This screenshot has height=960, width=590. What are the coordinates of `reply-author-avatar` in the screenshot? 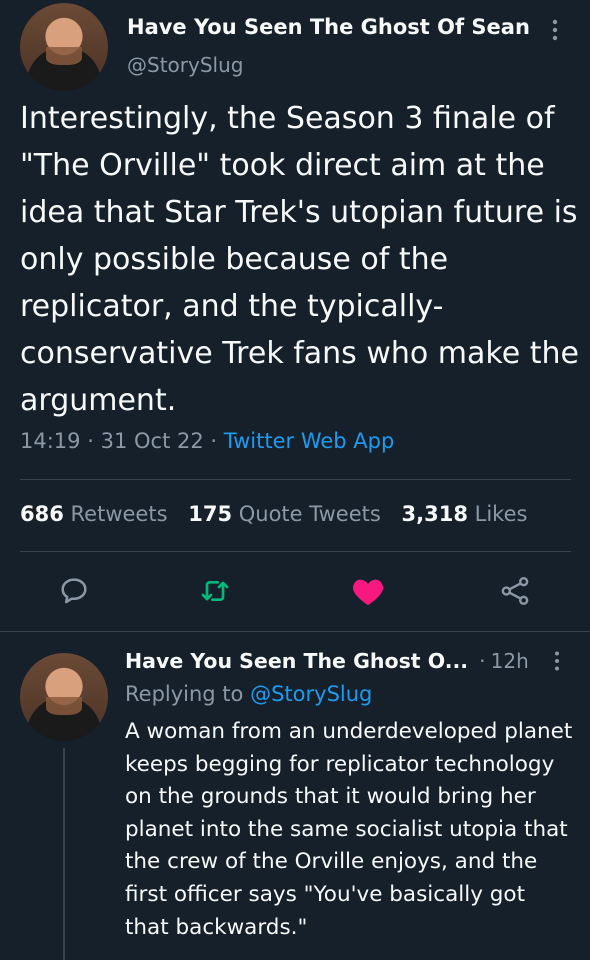 It's located at (64, 697).